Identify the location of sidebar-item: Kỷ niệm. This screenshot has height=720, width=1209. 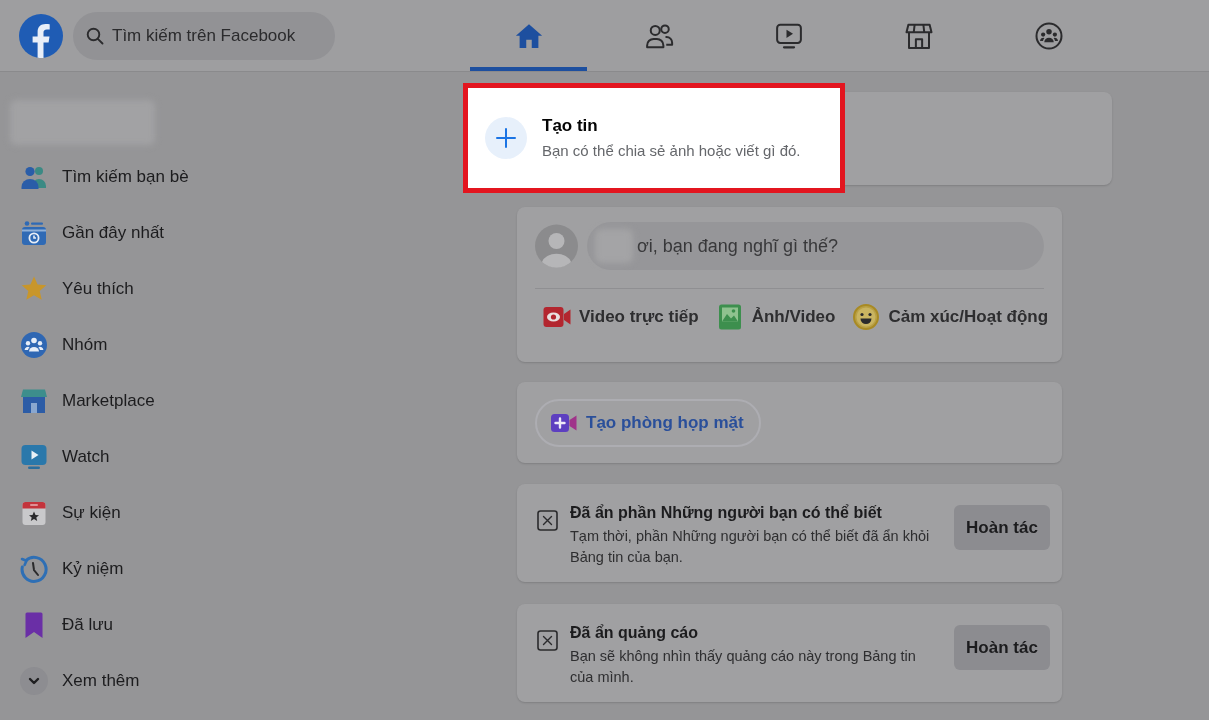
(71, 569).